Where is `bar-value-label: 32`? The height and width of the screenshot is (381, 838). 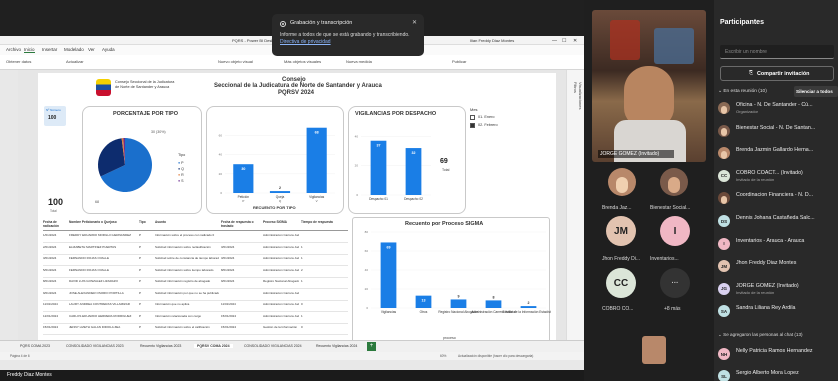
bar-value-label: 32 is located at coordinates (414, 153).